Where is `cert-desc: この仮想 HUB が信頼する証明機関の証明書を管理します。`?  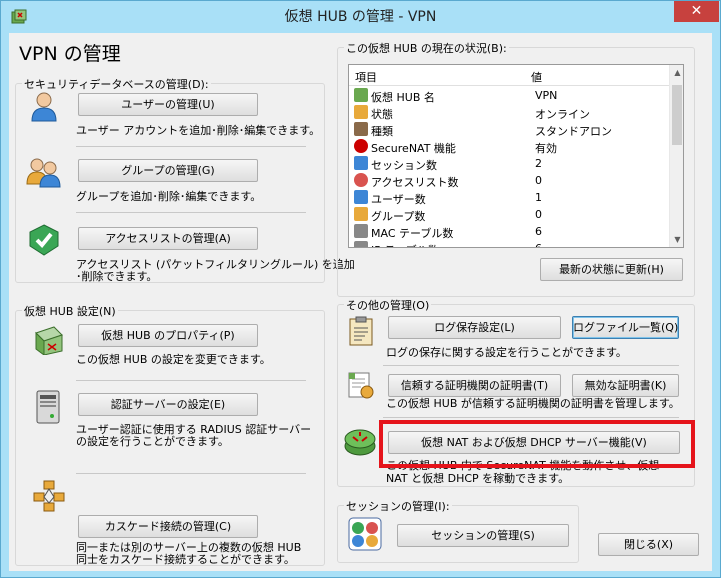
cert-desc: この仮想 HUB が信頼する証明機関の証明書を管理します。 is located at coordinates (533, 403).